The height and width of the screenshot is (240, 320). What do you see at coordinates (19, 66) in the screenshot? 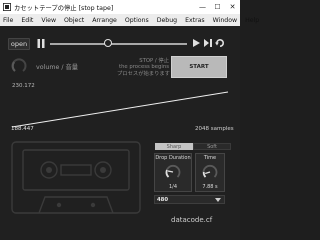
I see `volume-dial` at bounding box center [19, 66].